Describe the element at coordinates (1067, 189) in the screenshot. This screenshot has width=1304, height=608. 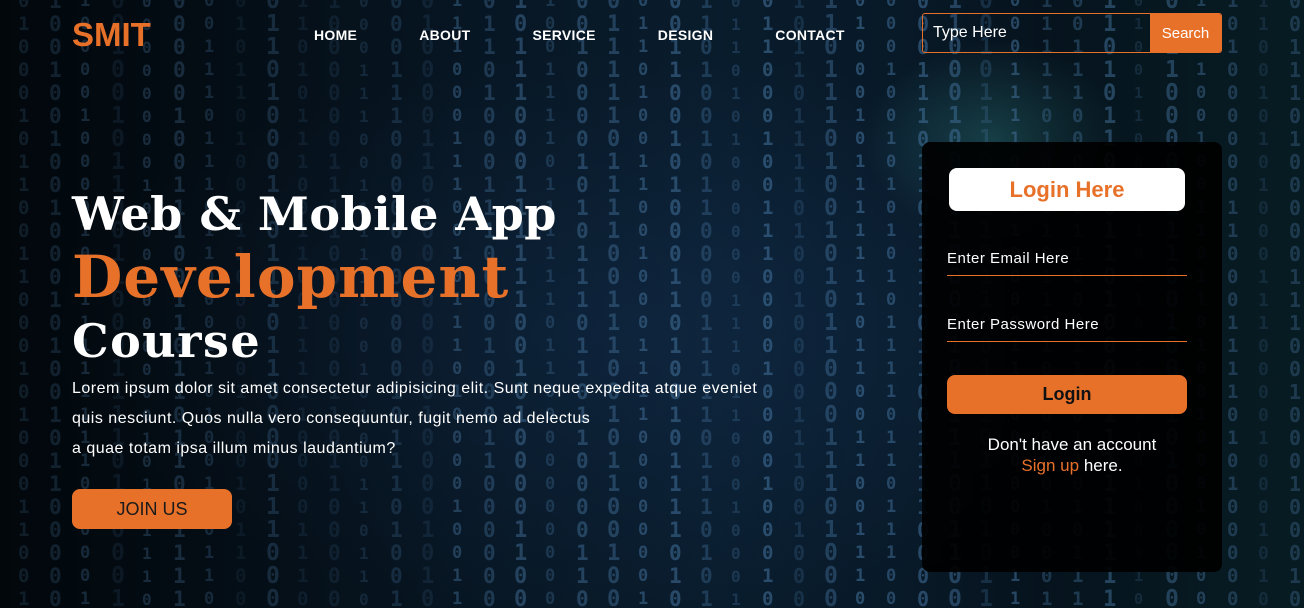
I see `login-title: Login Here` at that location.